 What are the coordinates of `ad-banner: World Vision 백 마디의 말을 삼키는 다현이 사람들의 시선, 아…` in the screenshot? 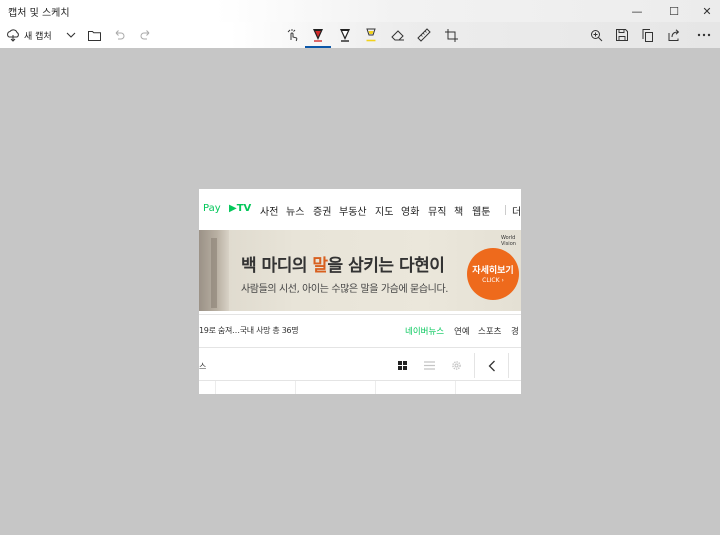 It's located at (360, 270).